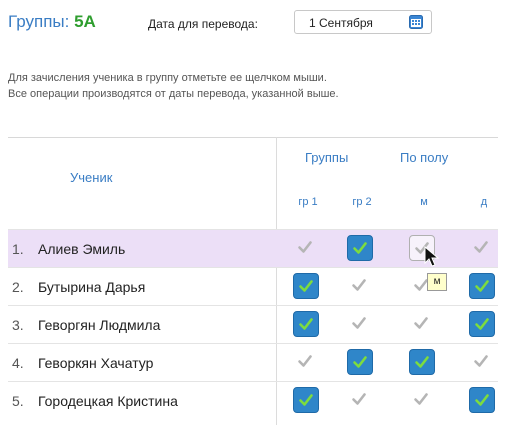  What do you see at coordinates (253, 137) in the screenshot?
I see `table-top-divider` at bounding box center [253, 137].